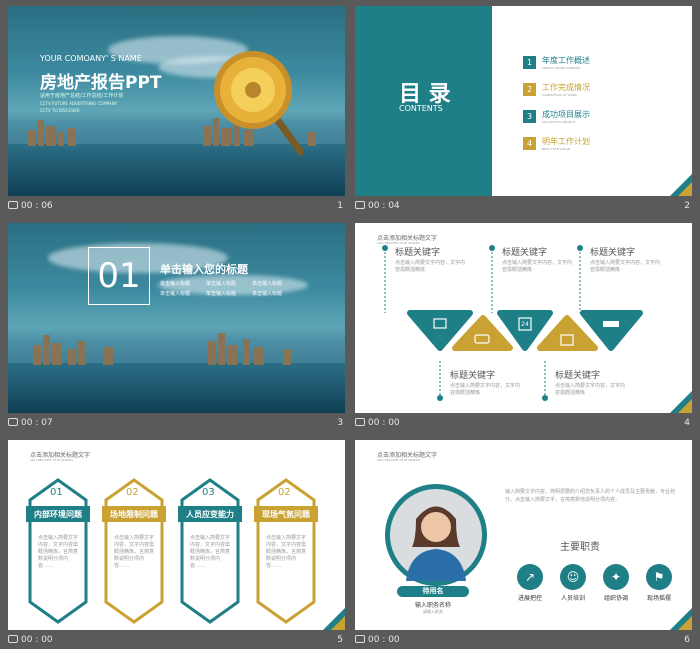 This screenshot has height=649, width=700. I want to click on name-badge: 待用名, so click(433, 591).